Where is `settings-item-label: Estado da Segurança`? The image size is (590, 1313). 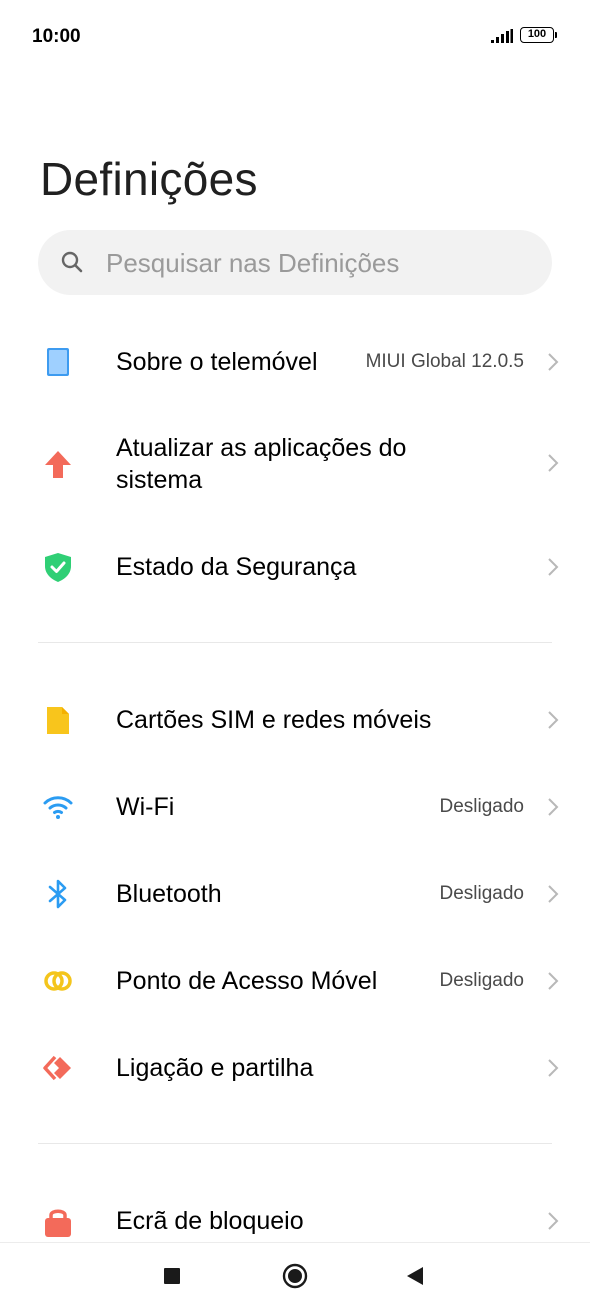
settings-item-label: Estado da Segurança is located at coordinates (236, 567).